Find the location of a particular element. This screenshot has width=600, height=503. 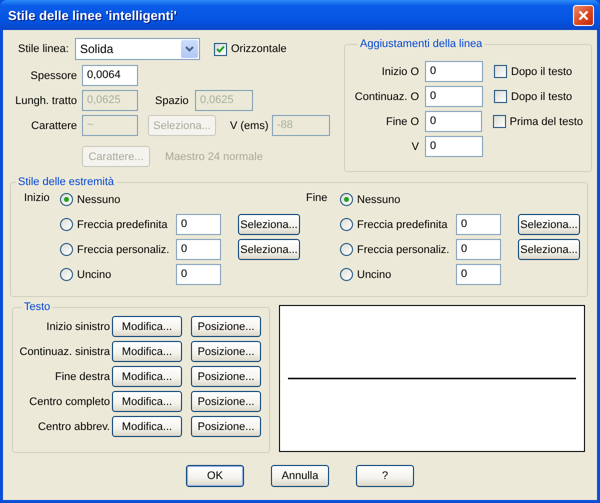

field-label: Fine is located at coordinates (317, 198).